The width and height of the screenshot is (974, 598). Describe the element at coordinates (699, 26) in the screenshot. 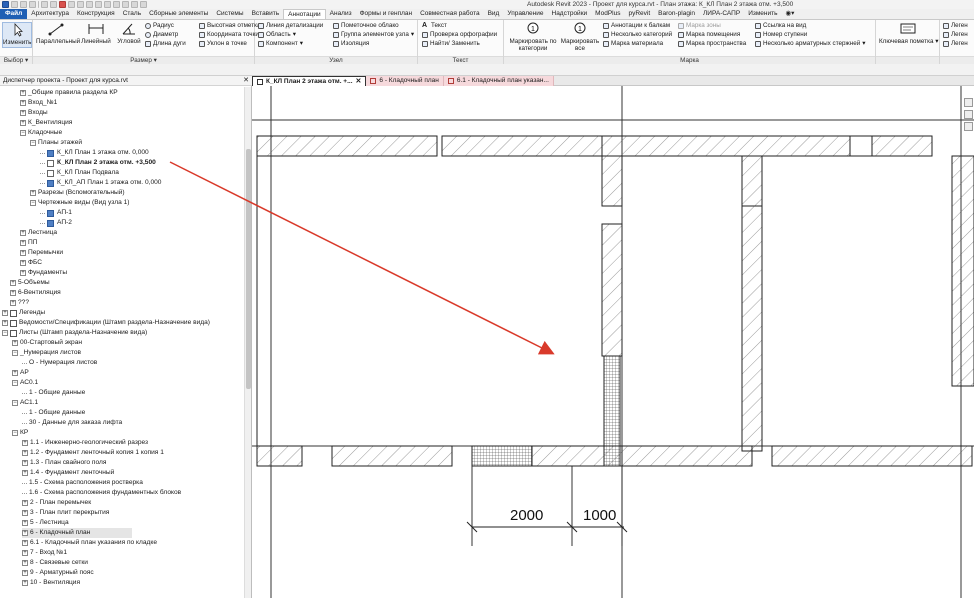

I see `area-tag-button: Марка зоны` at that location.